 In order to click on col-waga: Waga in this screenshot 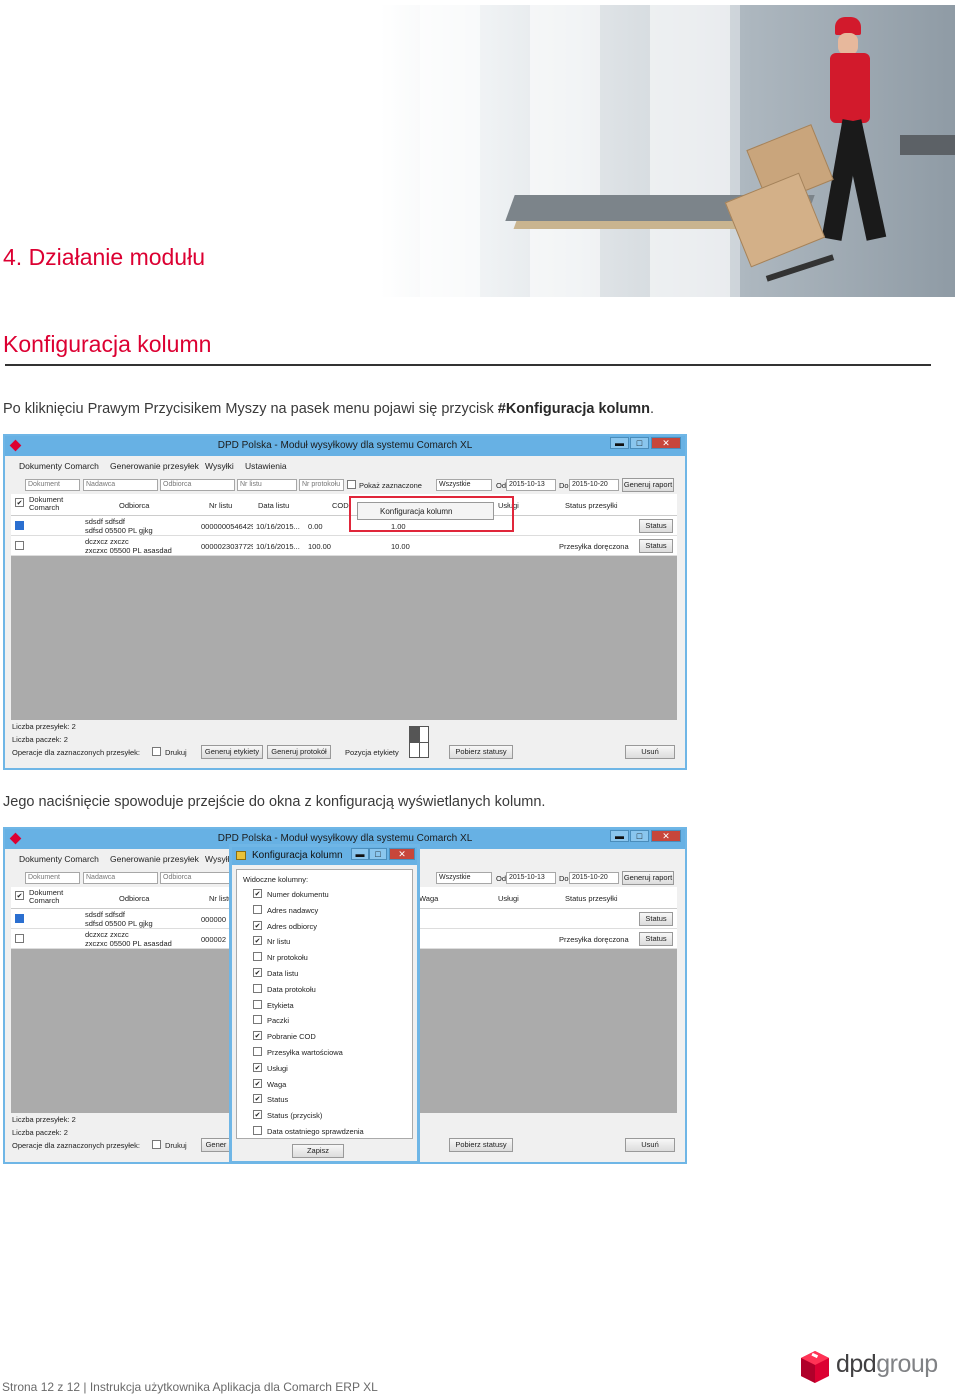, I will do `click(428, 898)`.